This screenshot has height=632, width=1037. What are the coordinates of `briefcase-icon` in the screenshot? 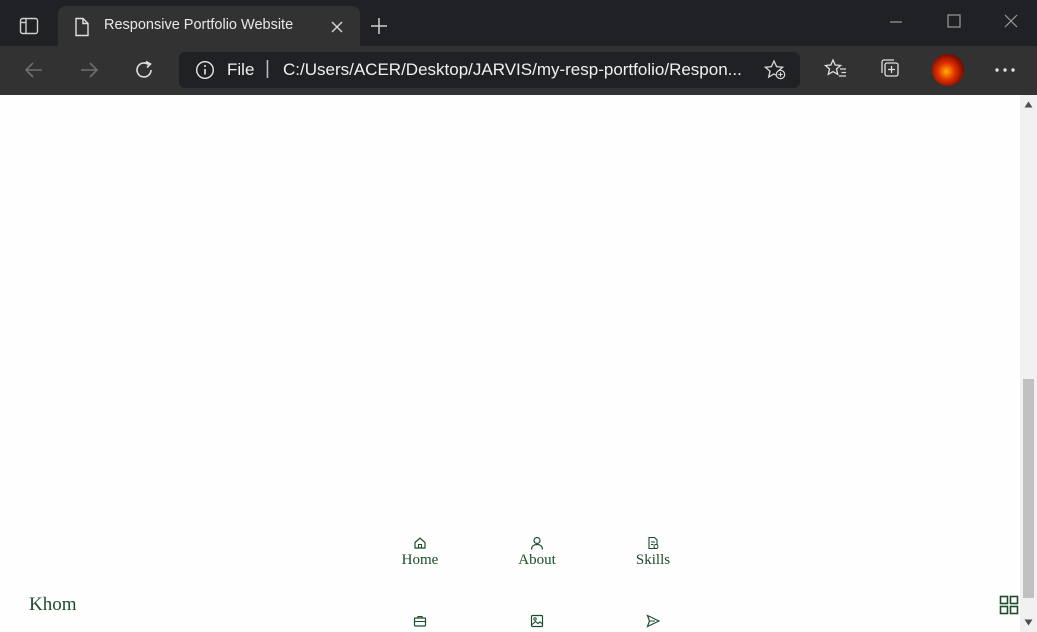 It's located at (420, 621).